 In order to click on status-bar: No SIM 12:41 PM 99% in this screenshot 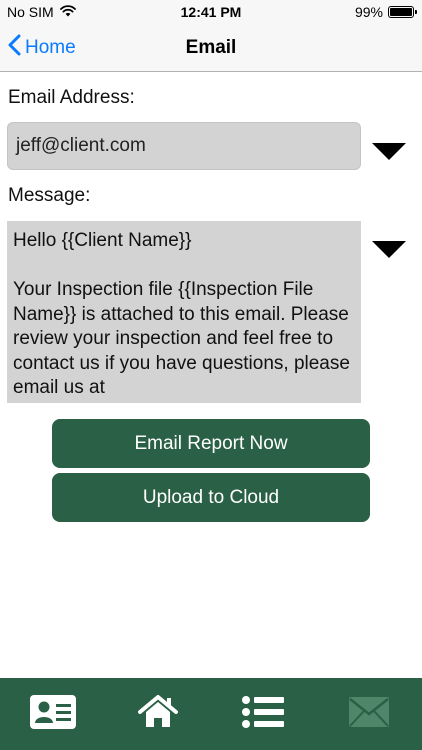, I will do `click(211, 12)`.